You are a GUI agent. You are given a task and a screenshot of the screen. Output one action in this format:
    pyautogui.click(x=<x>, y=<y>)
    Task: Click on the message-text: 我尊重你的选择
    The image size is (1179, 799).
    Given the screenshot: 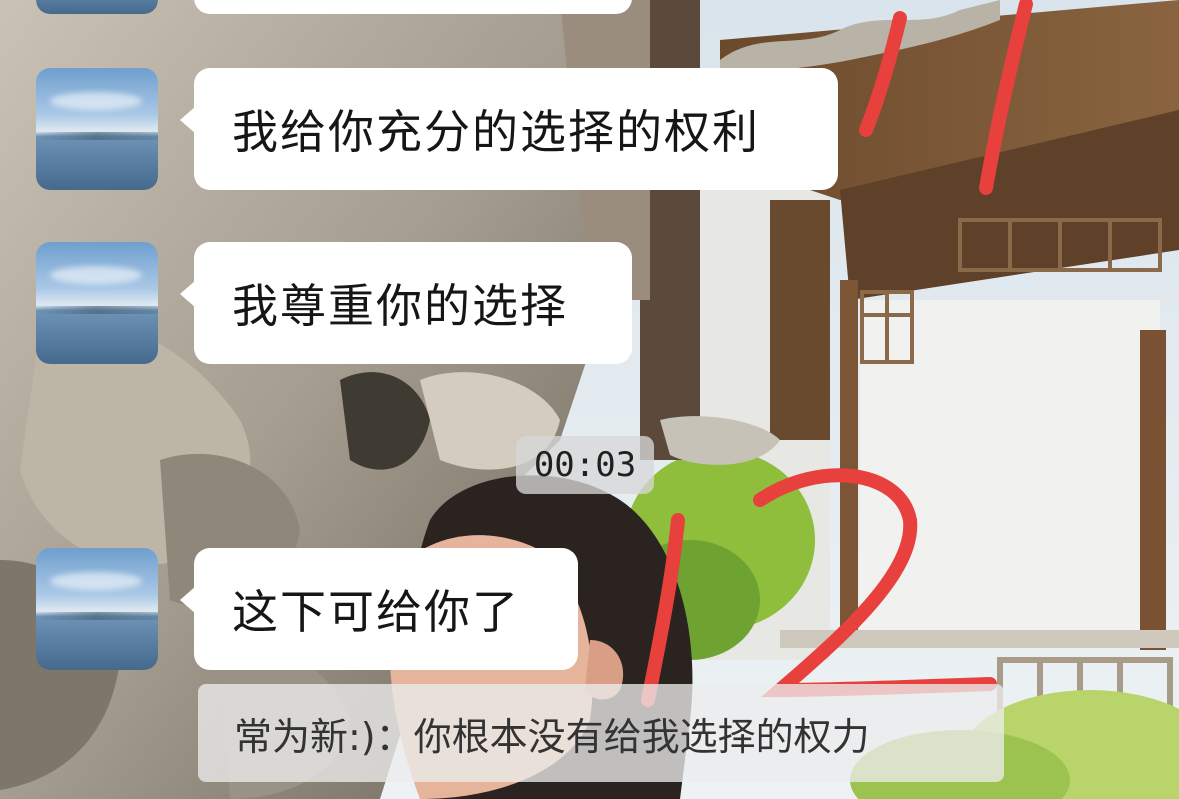 What is the action you would take?
    pyautogui.click(x=400, y=306)
    